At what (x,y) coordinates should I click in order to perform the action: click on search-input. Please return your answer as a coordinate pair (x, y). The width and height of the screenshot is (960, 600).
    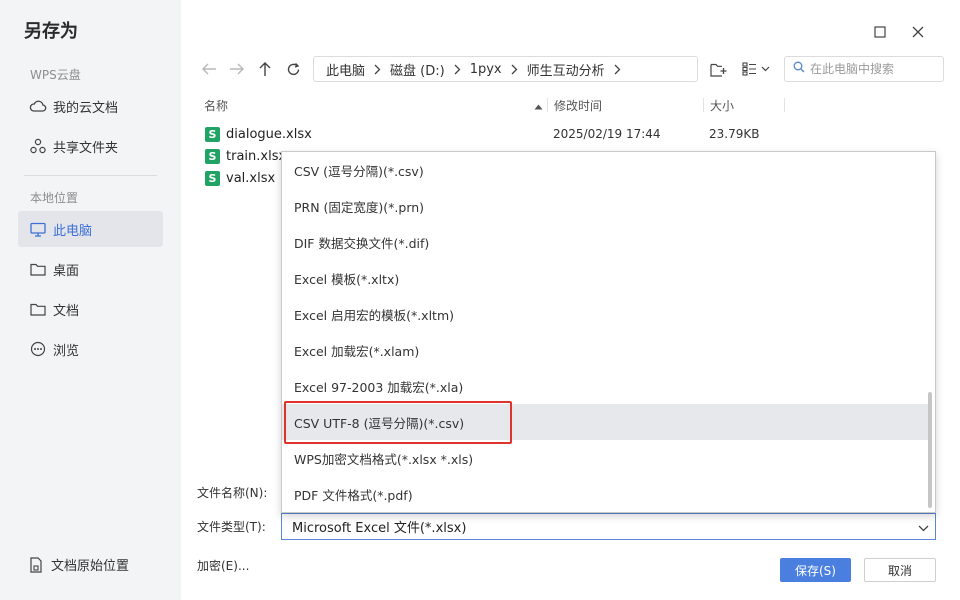
    Looking at the image, I should click on (872, 69).